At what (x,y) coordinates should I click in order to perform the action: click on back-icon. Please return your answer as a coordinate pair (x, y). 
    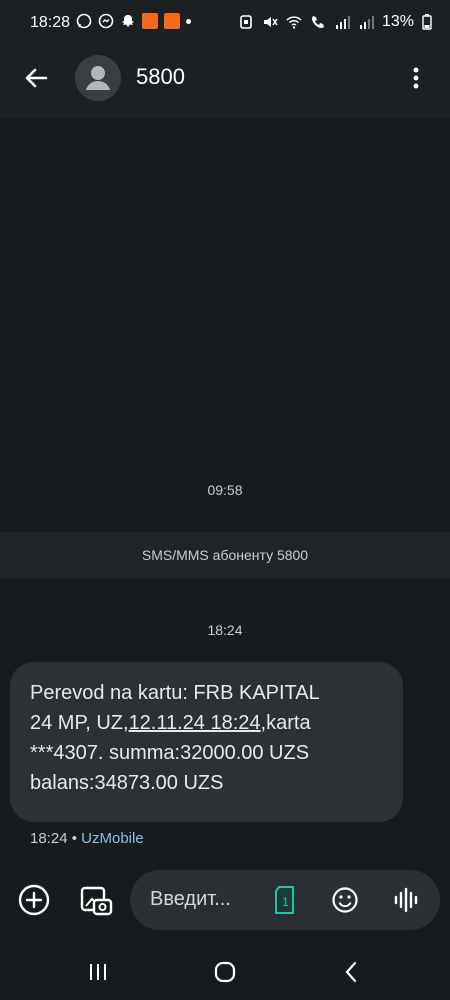
    Looking at the image, I should click on (352, 972).